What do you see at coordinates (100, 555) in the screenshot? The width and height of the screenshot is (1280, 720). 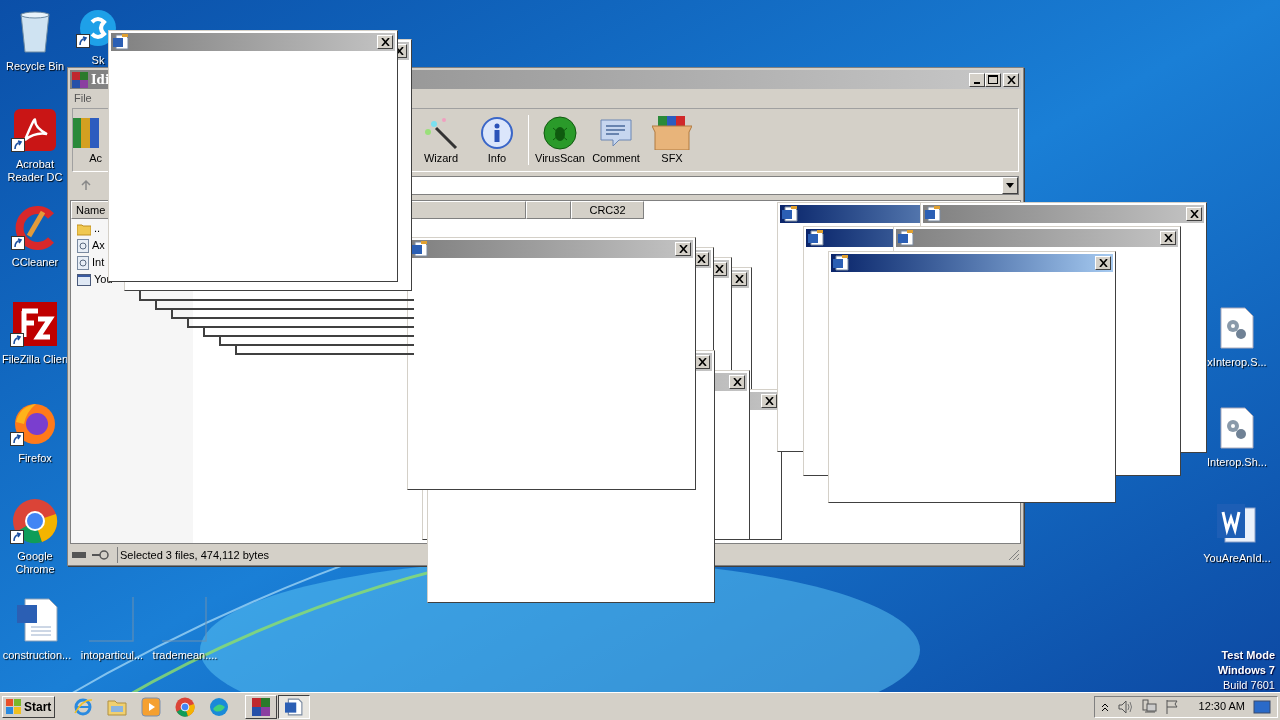 I see `key-icon` at bounding box center [100, 555].